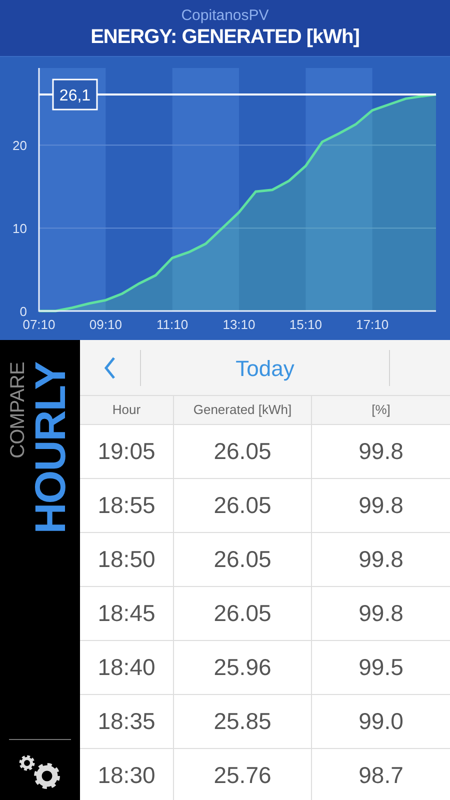 This screenshot has width=450, height=800. What do you see at coordinates (19, 146) in the screenshot?
I see `y-tick-label: 20` at bounding box center [19, 146].